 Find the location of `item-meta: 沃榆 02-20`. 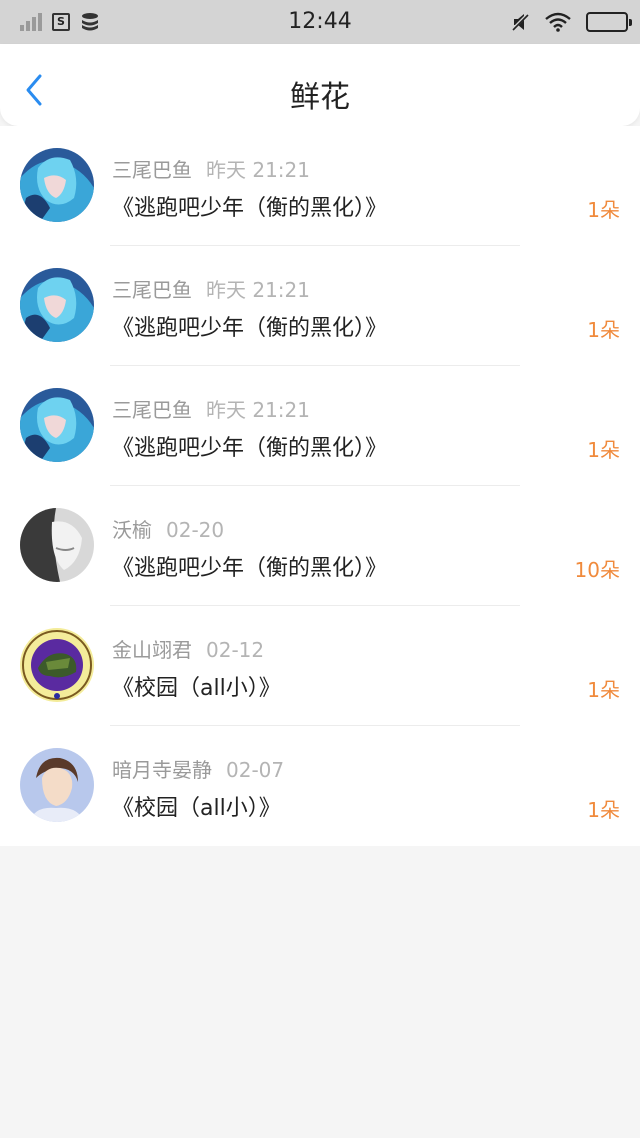

item-meta: 沃榆 02-20 is located at coordinates (168, 528).